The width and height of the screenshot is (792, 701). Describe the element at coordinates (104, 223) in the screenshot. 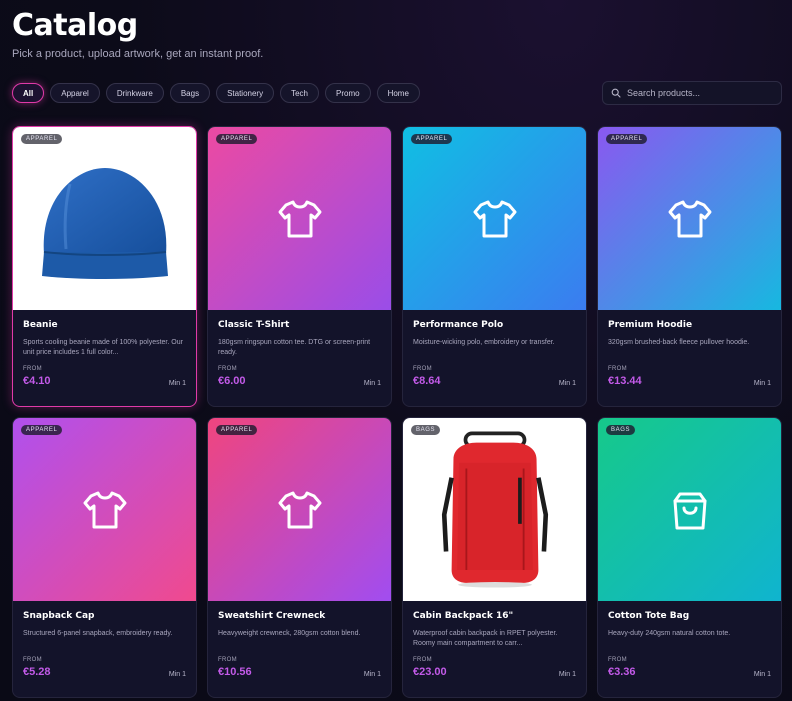

I see `beanie-image` at that location.